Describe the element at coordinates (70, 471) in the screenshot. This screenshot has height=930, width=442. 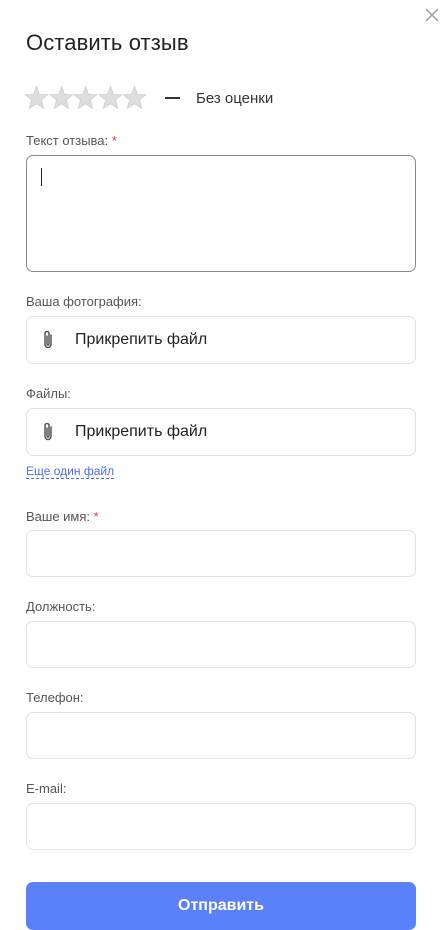
I see `add-another-file-link: Еще один файл` at that location.